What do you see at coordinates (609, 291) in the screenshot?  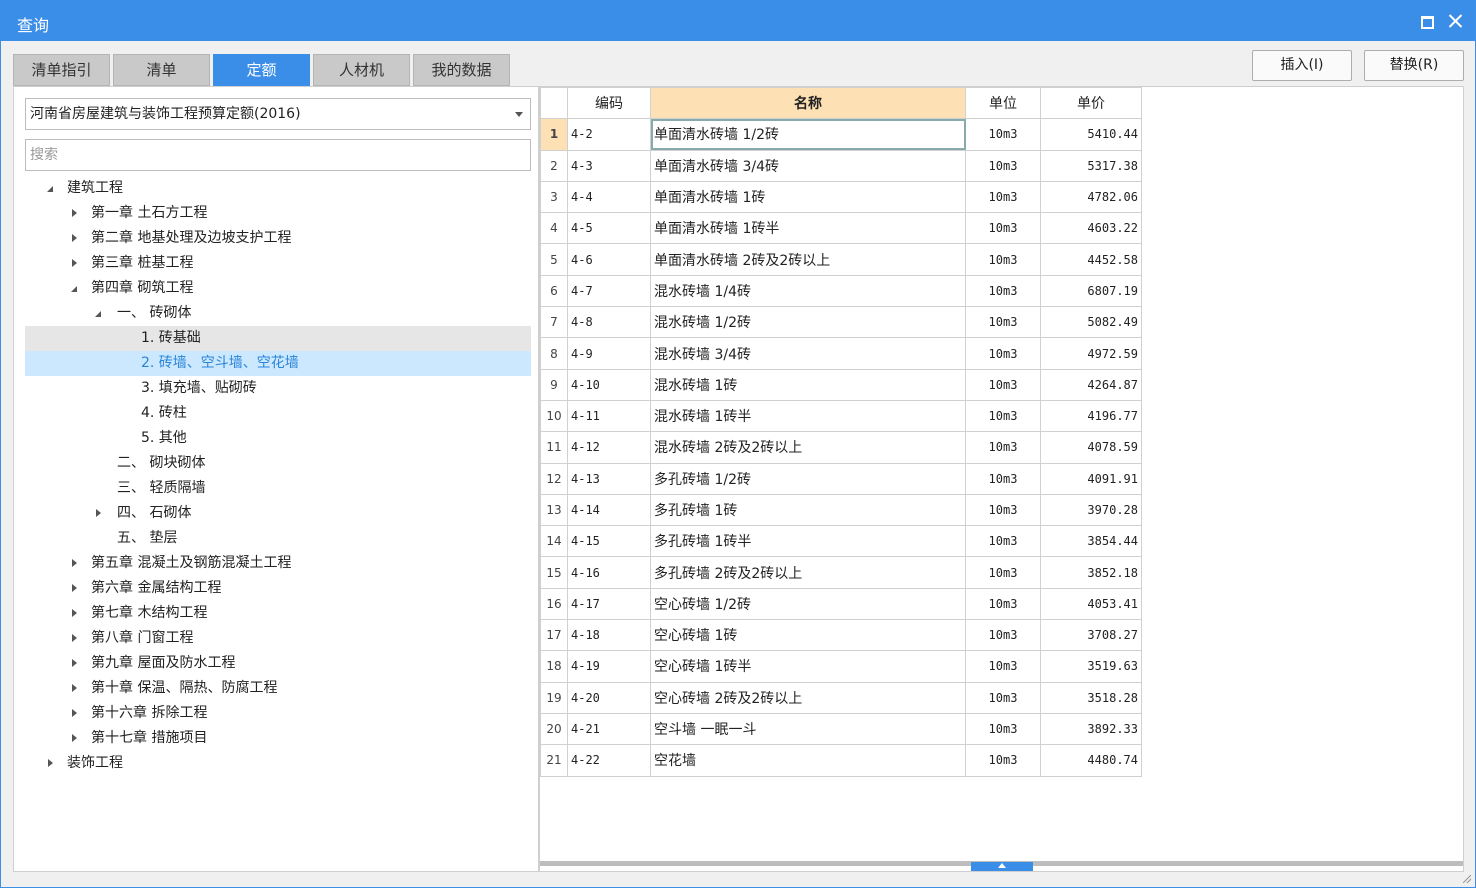 I see `code-cell: 4-7` at bounding box center [609, 291].